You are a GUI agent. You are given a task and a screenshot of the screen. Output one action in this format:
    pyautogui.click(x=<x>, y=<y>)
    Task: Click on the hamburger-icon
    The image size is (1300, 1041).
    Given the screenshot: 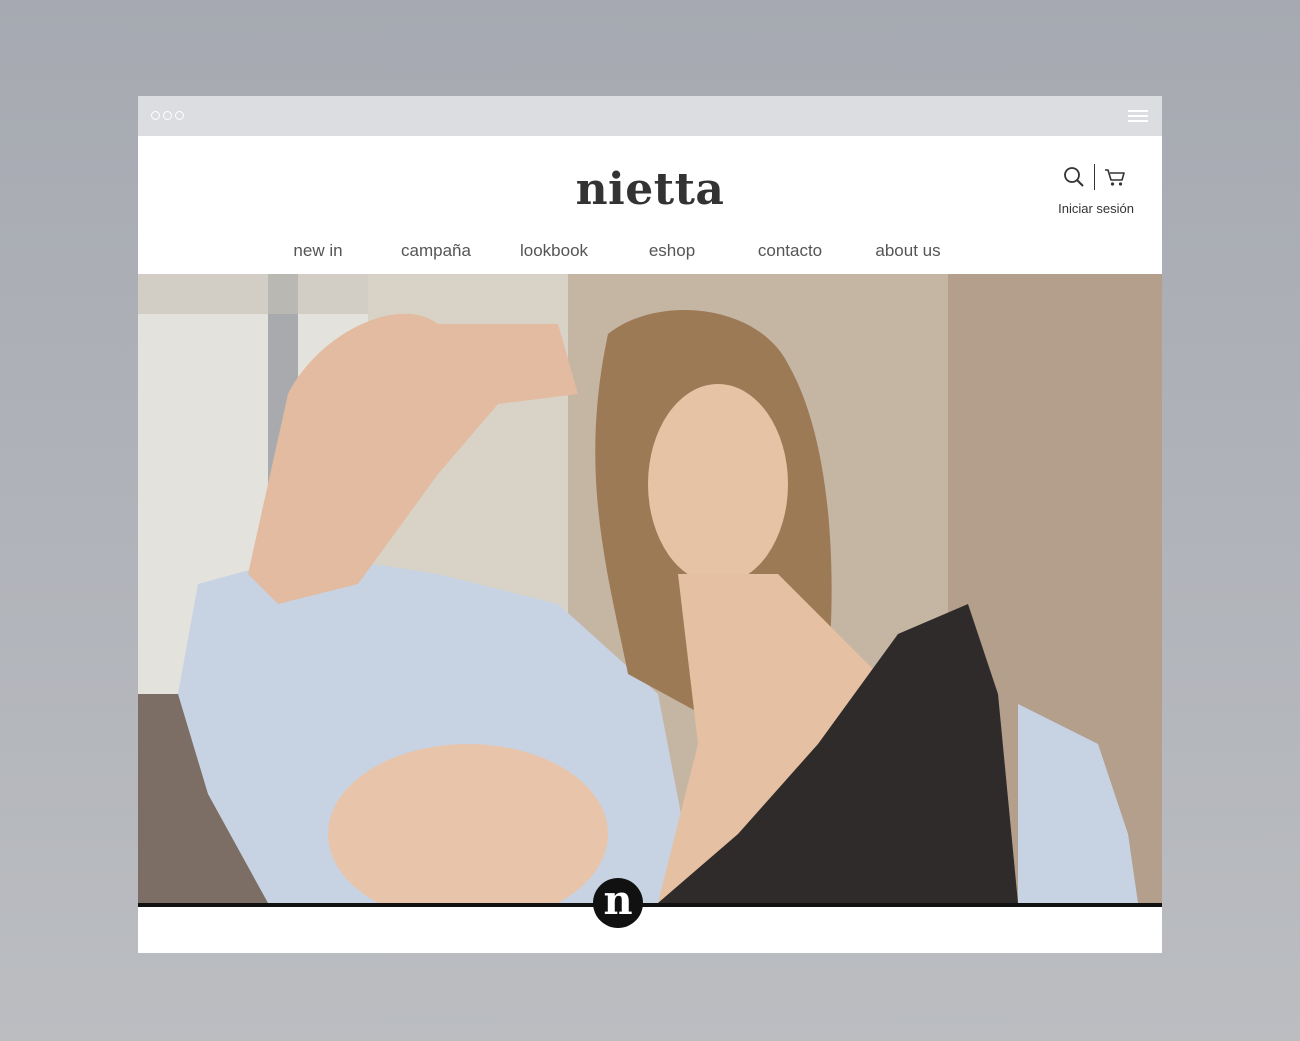 What is the action you would take?
    pyautogui.click(x=1138, y=116)
    